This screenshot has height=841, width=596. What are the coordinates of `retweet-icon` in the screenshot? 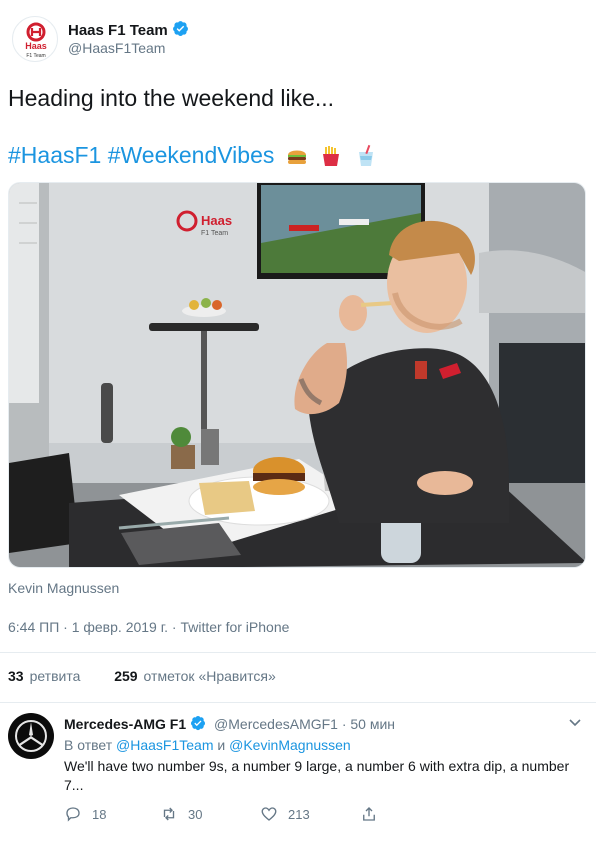 It's located at (169, 814).